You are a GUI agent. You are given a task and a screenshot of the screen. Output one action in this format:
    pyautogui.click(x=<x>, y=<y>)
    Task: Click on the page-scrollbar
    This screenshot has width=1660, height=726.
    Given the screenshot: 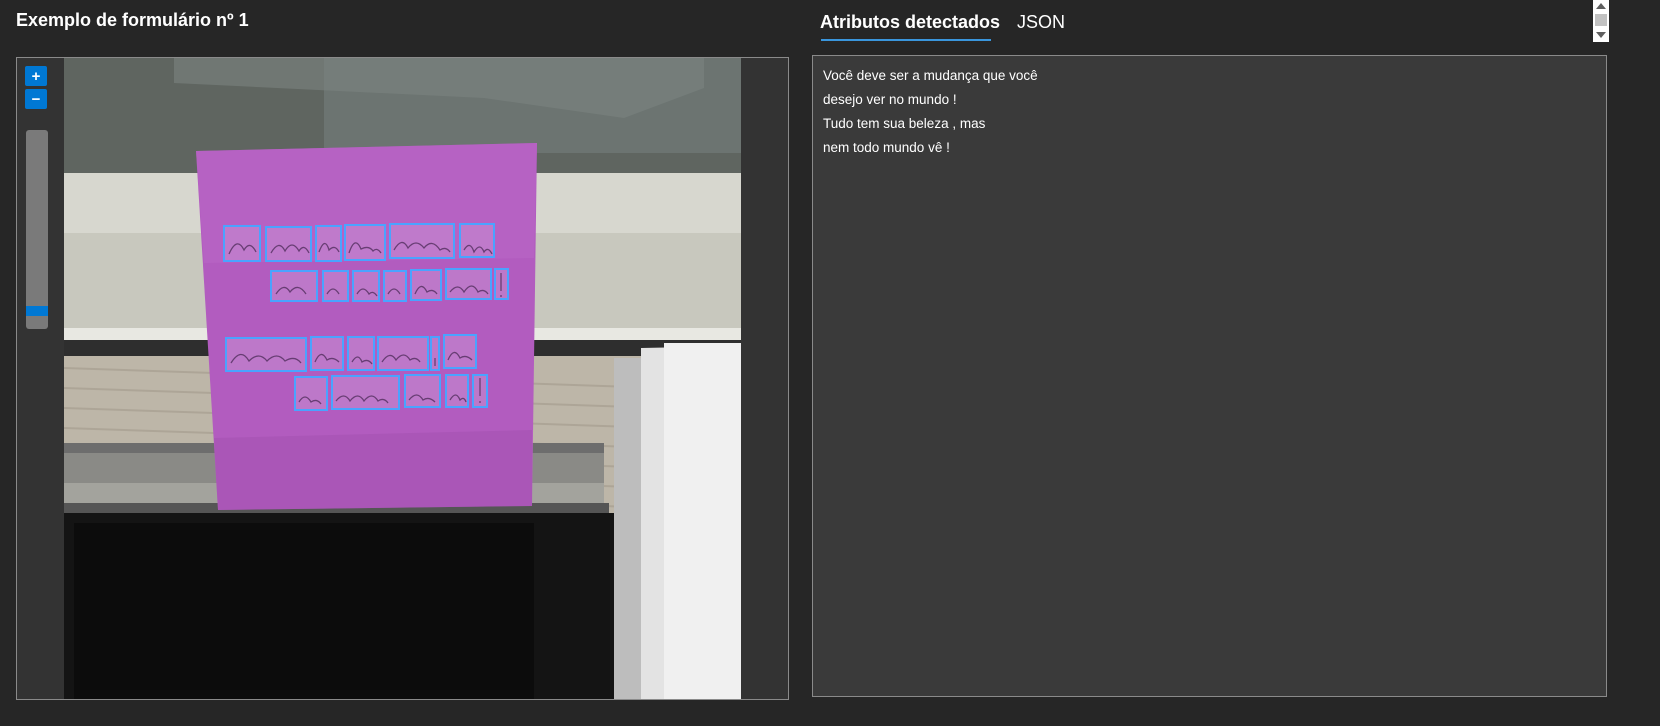 What is the action you would take?
    pyautogui.click(x=1601, y=21)
    